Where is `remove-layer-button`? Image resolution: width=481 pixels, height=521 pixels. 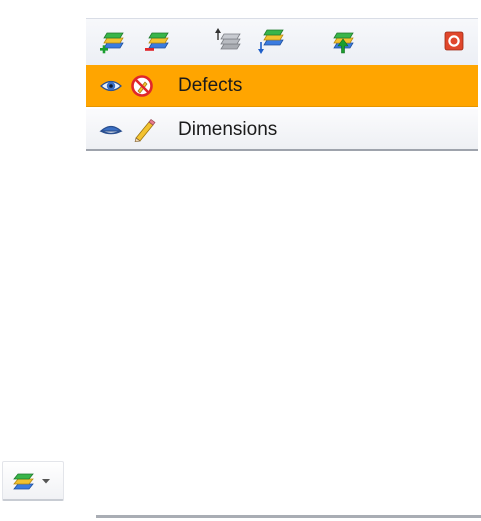 remove-layer-button is located at coordinates (158, 41).